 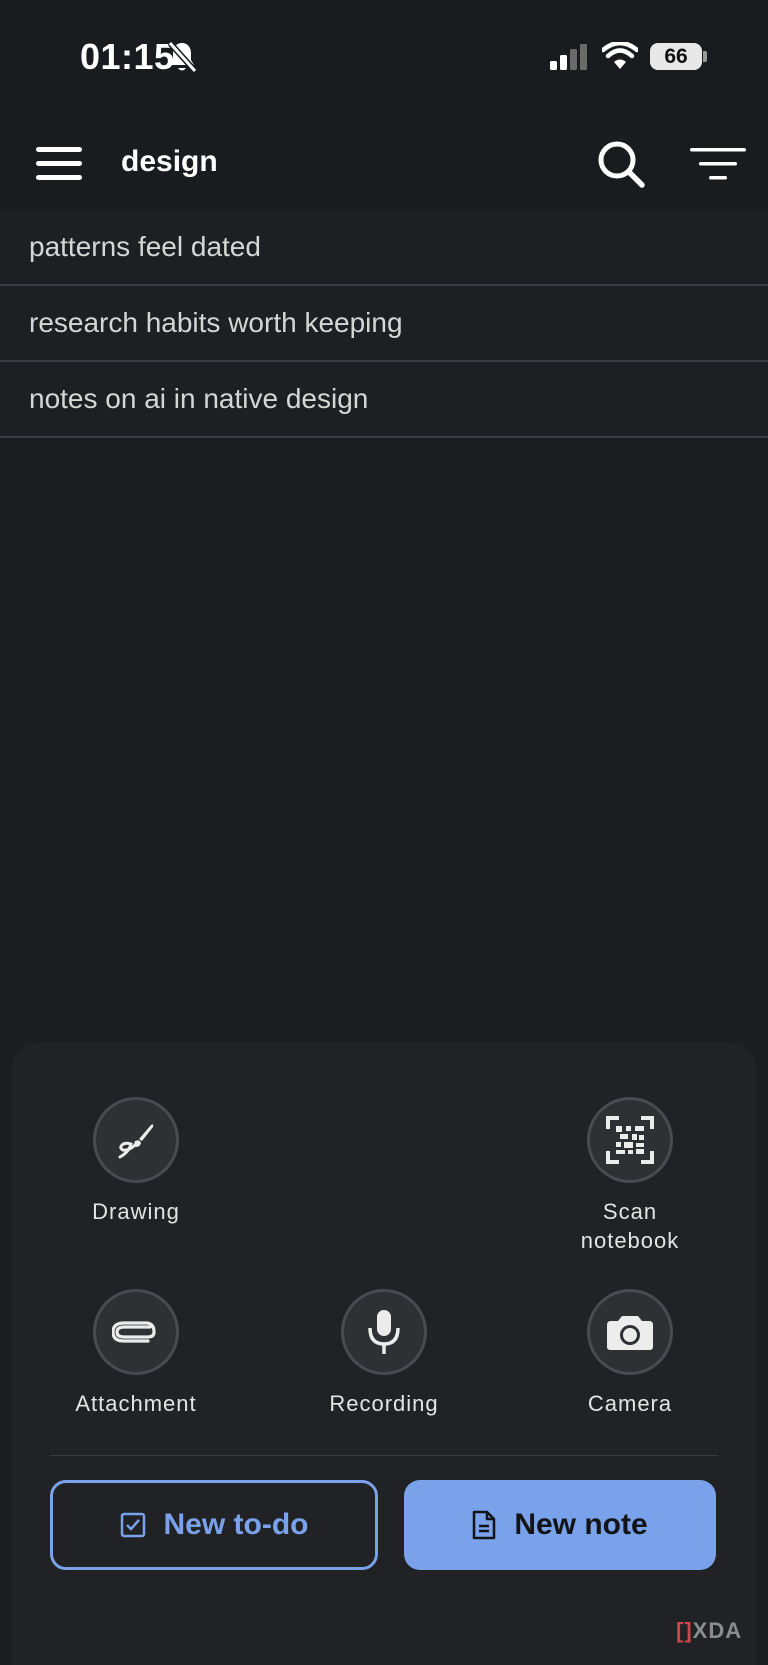 What do you see at coordinates (216, 322) in the screenshot?
I see `note-title: research habits worth keeping` at bounding box center [216, 322].